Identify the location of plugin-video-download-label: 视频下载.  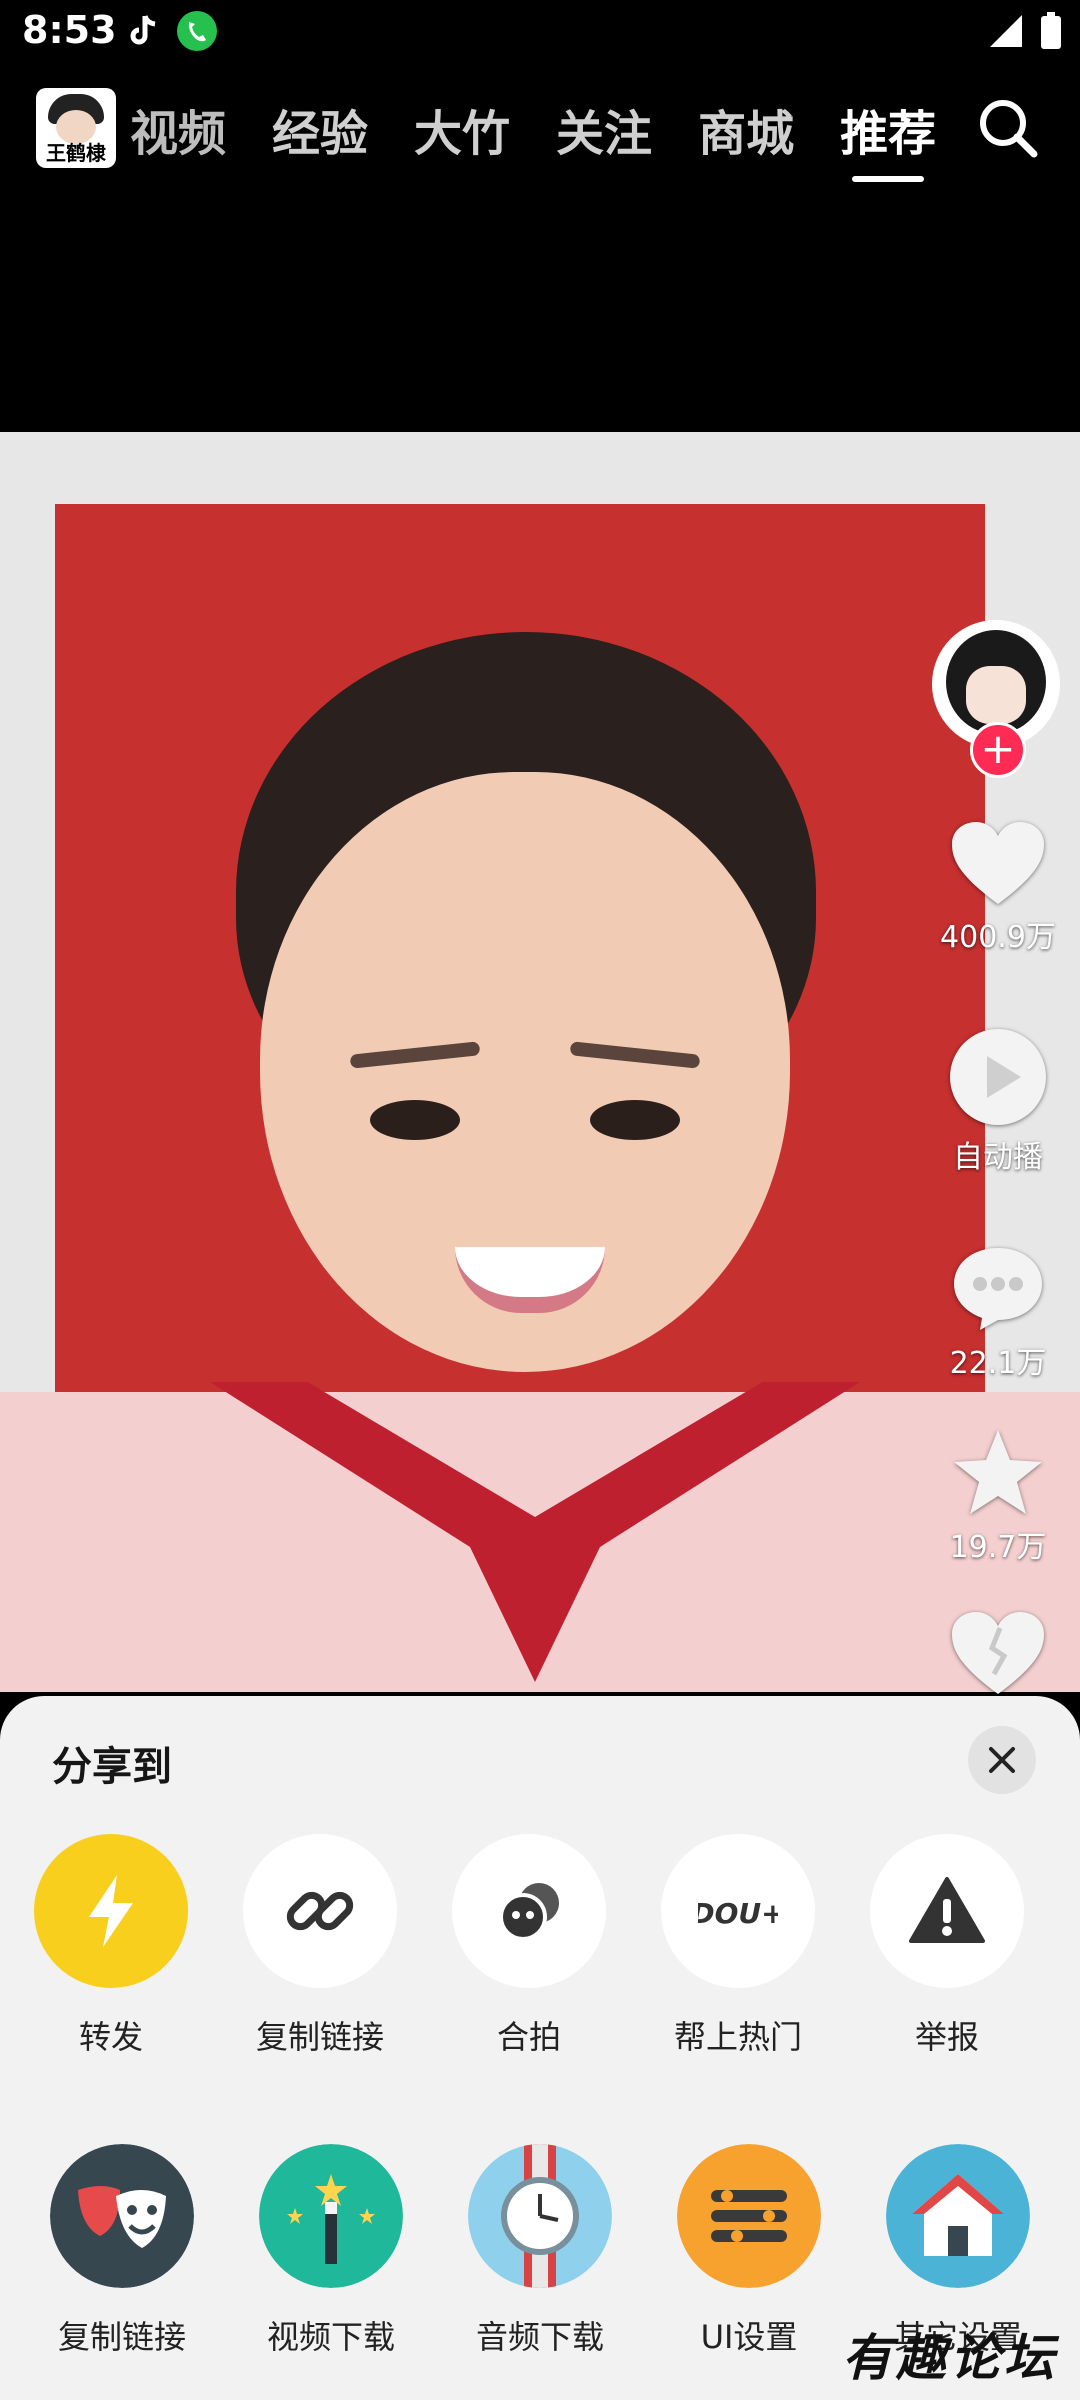
(330, 2337).